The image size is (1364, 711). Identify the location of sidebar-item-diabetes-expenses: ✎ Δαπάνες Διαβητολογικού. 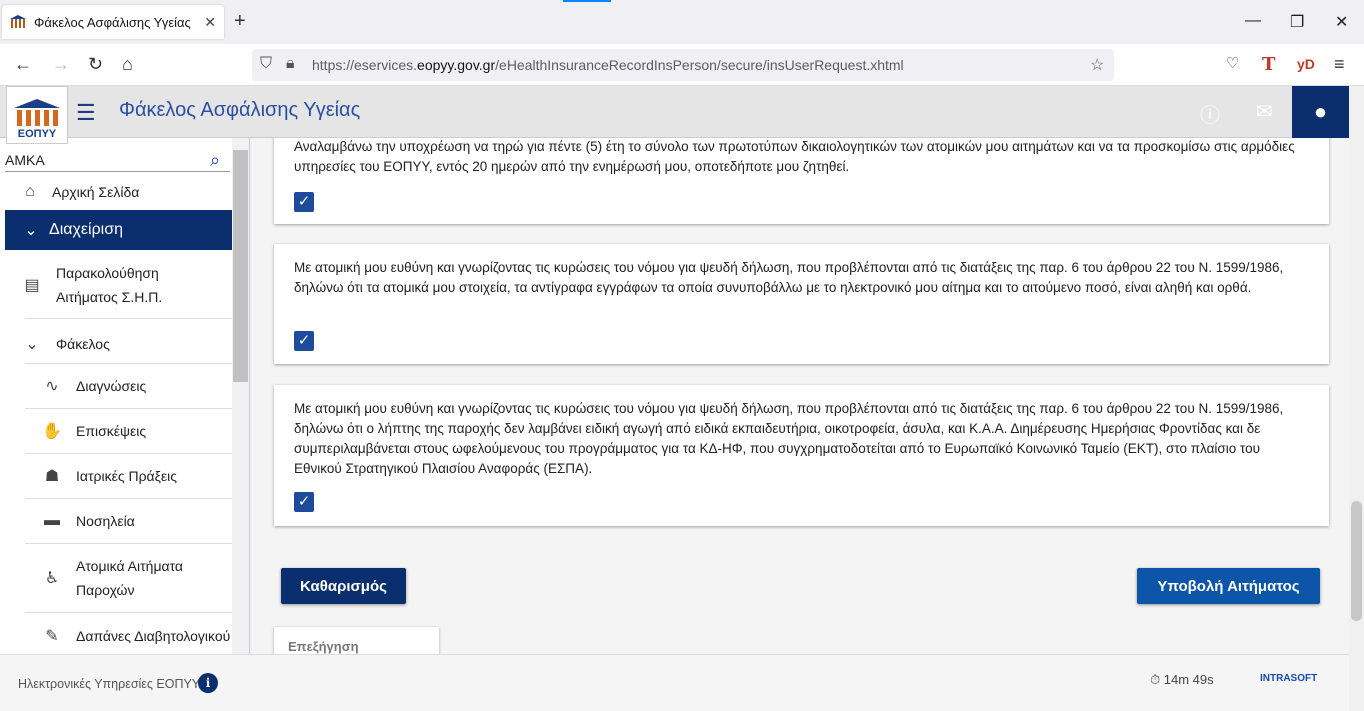
(120, 636).